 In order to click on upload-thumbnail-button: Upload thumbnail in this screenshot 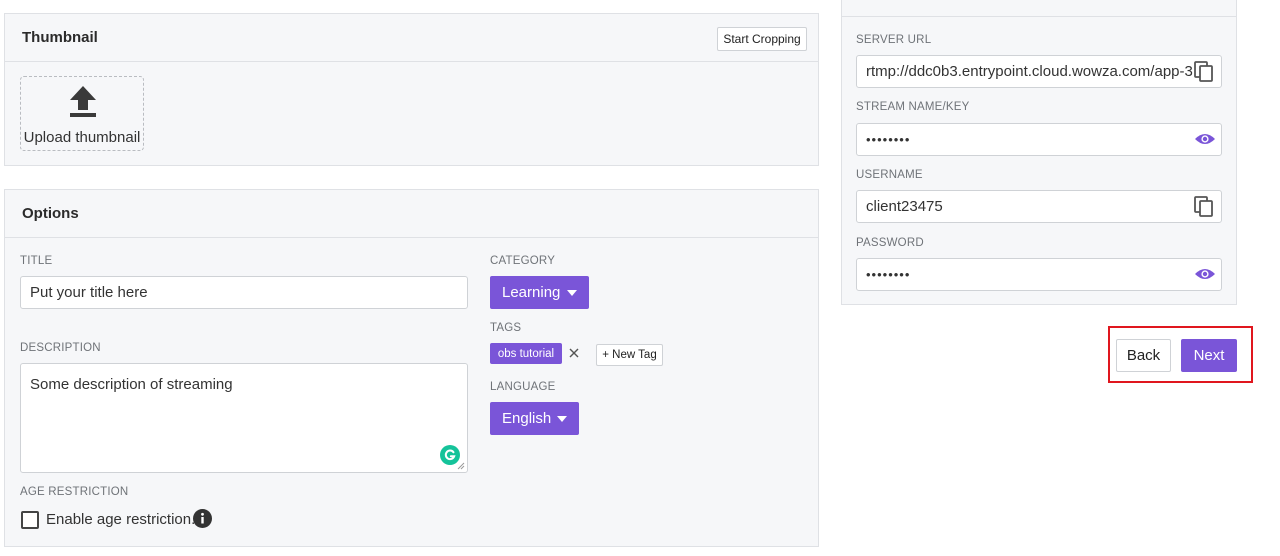, I will do `click(82, 113)`.